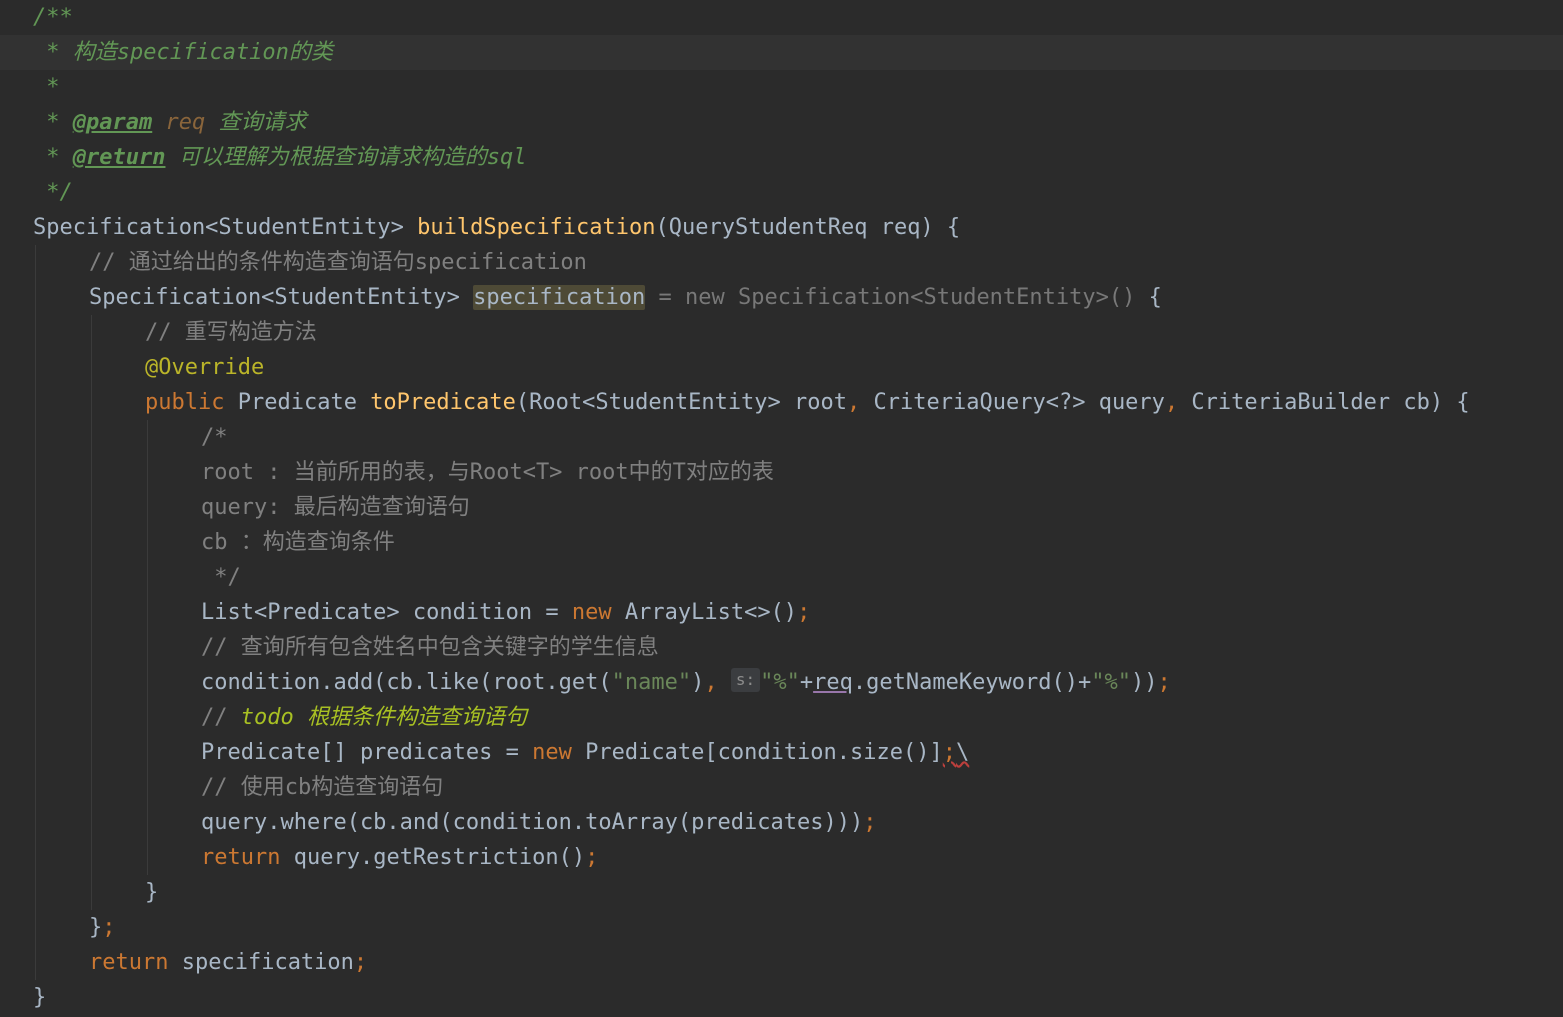 This screenshot has width=1563, height=1017. Describe the element at coordinates (698, 682) in the screenshot. I see `code-token: )` at that location.